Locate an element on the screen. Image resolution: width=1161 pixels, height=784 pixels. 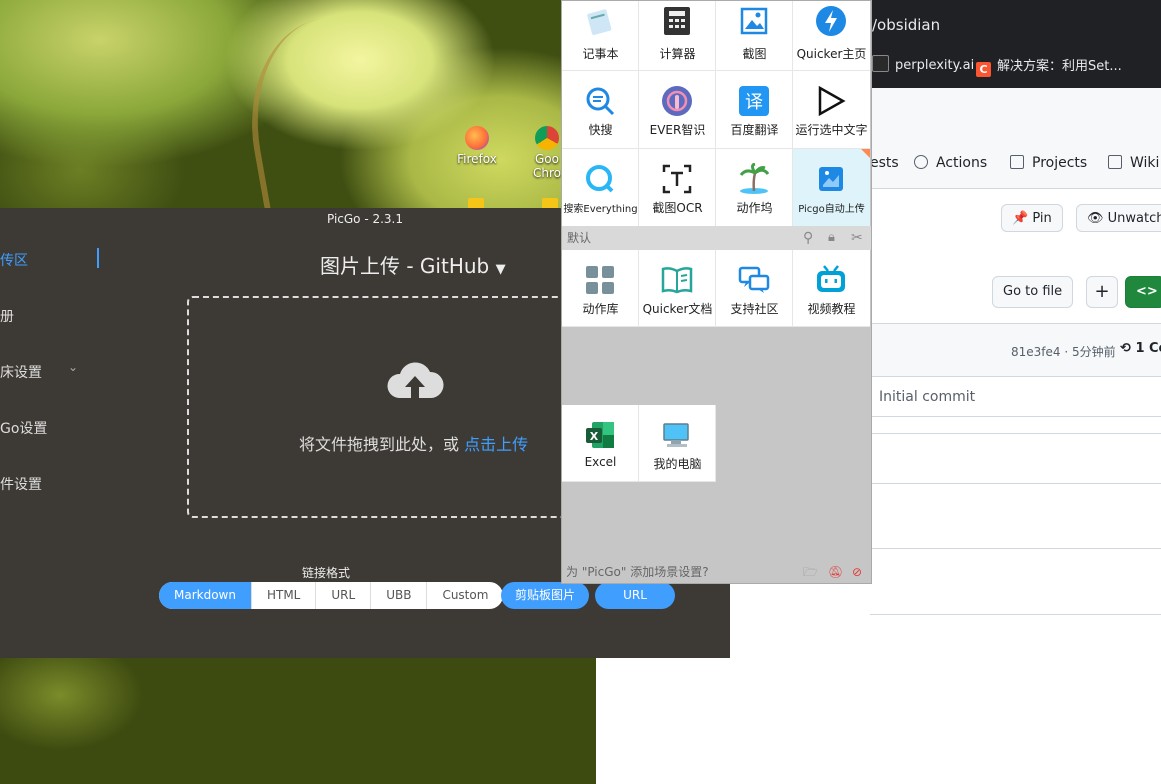
book-icon is located at coordinates (1115, 162).